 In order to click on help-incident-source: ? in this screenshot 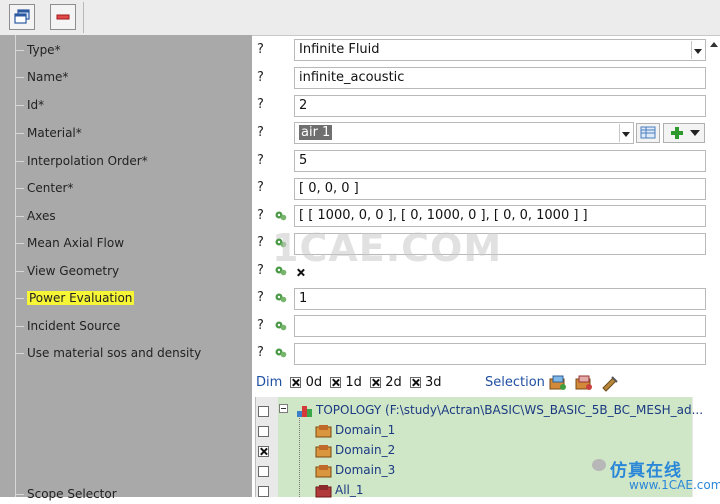, I will do `click(260, 326)`.